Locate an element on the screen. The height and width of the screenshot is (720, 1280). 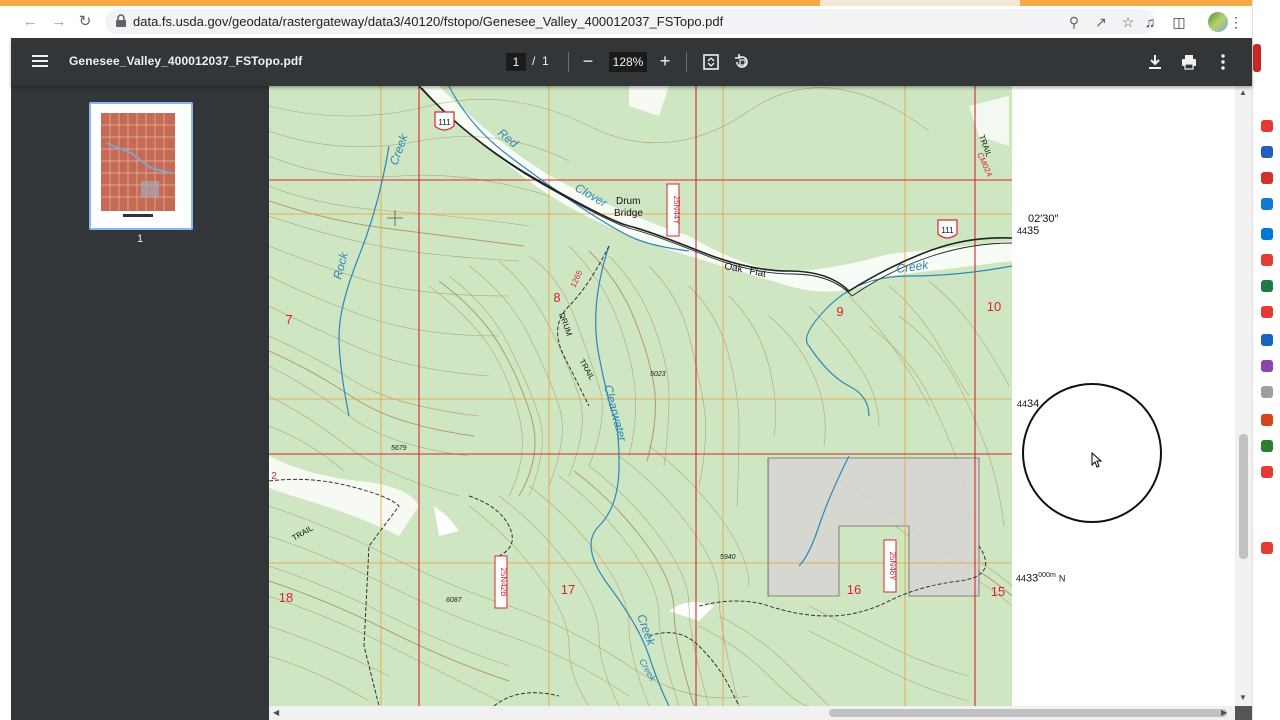
reload-icon: ↻ is located at coordinates (85, 22).